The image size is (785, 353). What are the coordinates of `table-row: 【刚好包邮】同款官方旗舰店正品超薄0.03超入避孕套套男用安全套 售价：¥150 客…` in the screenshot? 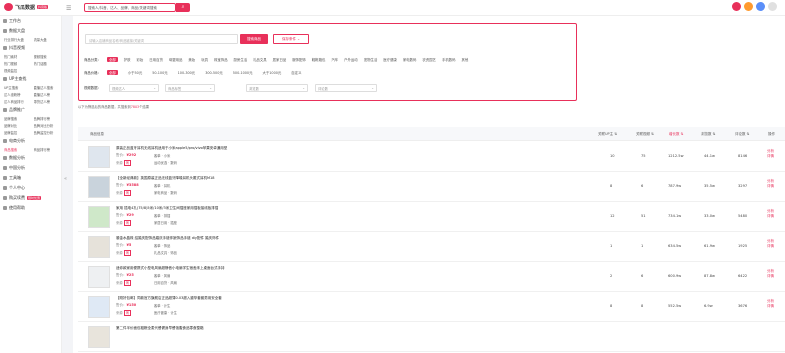 It's located at (431, 307).